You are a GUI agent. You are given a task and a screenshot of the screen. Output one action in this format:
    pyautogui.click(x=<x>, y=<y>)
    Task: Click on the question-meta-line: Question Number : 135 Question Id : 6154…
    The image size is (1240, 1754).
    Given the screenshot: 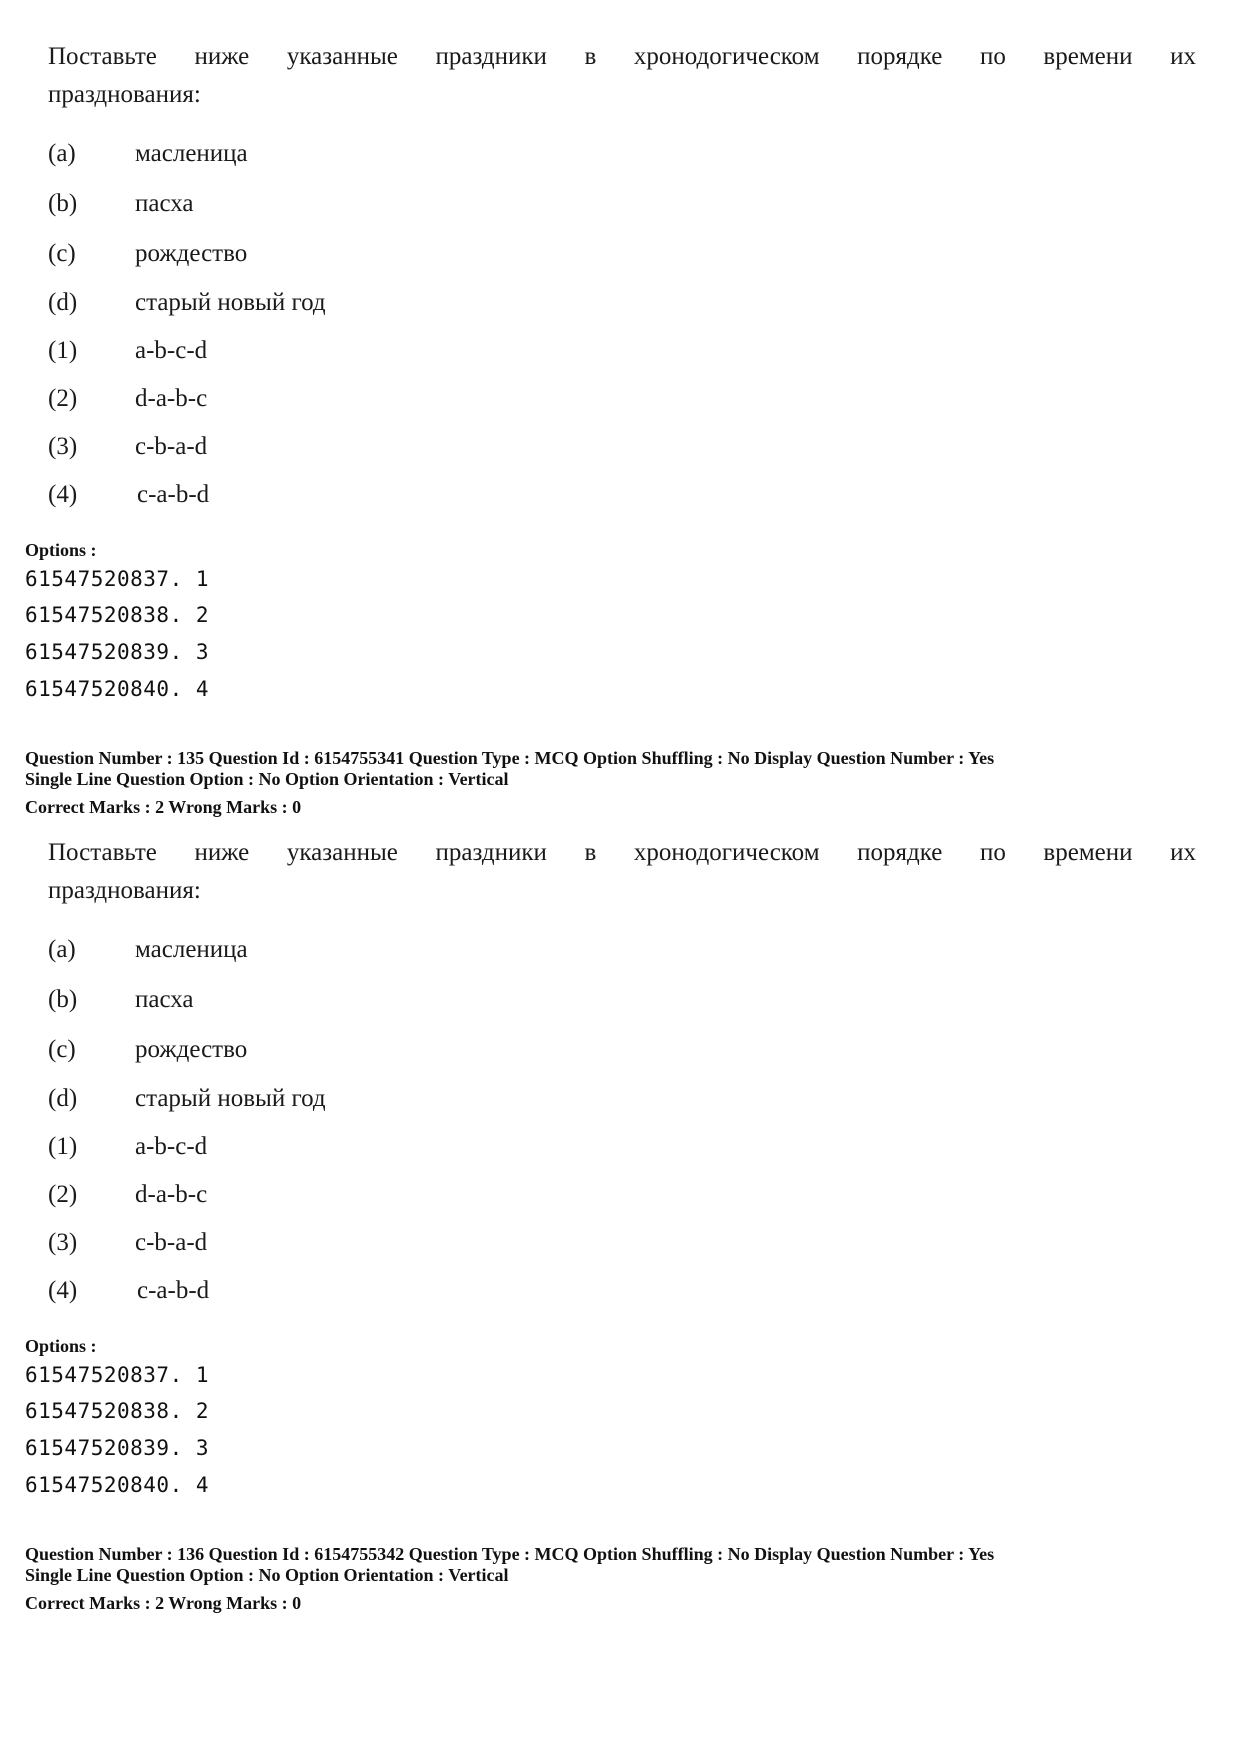 What is the action you would take?
    pyautogui.click(x=510, y=758)
    